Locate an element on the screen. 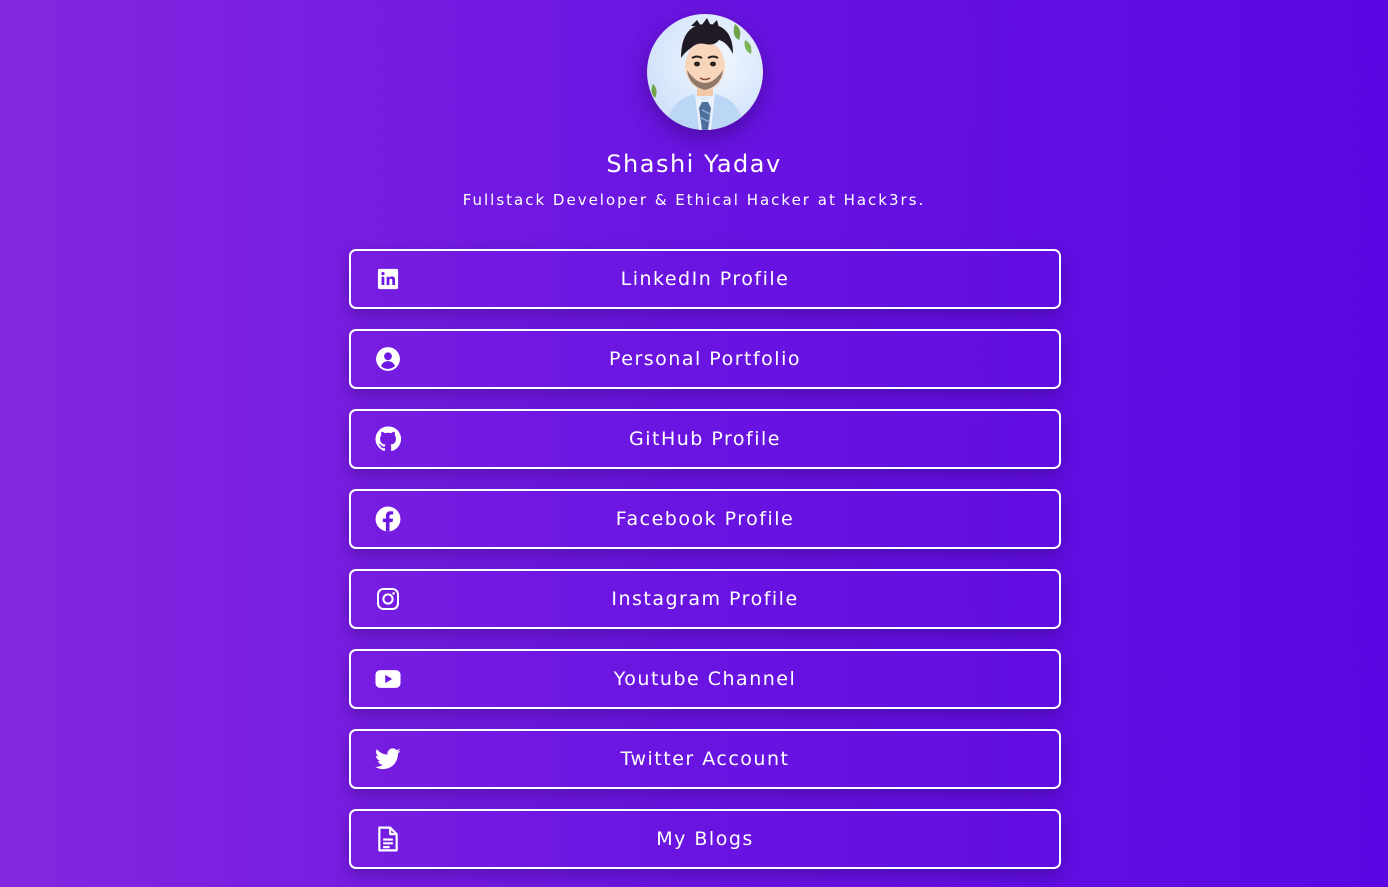  profile-name: Shashi Yadav is located at coordinates (694, 164).